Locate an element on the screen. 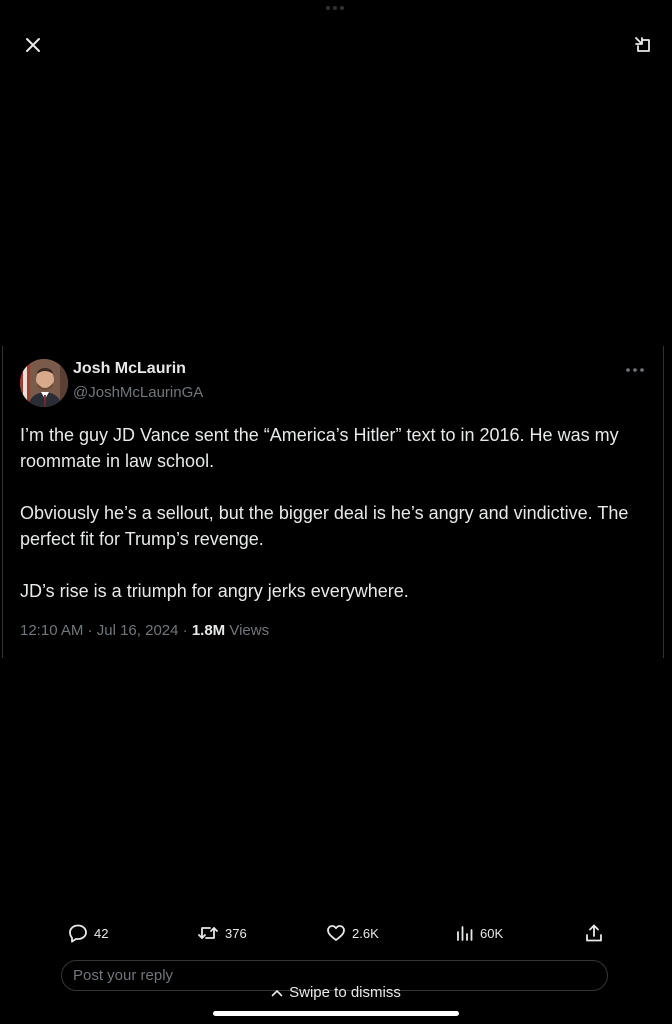 This screenshot has width=672, height=1024. chevron-up-icon is located at coordinates (277, 993).